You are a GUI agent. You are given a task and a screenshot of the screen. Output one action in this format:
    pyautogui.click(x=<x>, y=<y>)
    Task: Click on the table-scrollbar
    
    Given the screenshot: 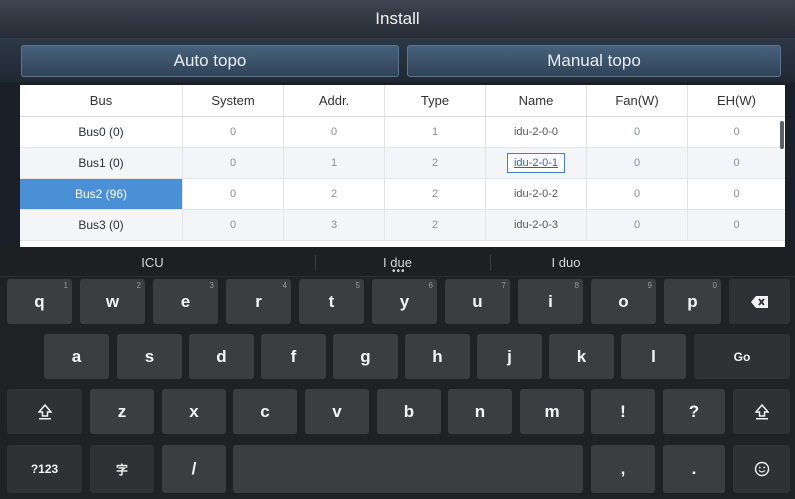 What is the action you would take?
    pyautogui.click(x=782, y=135)
    